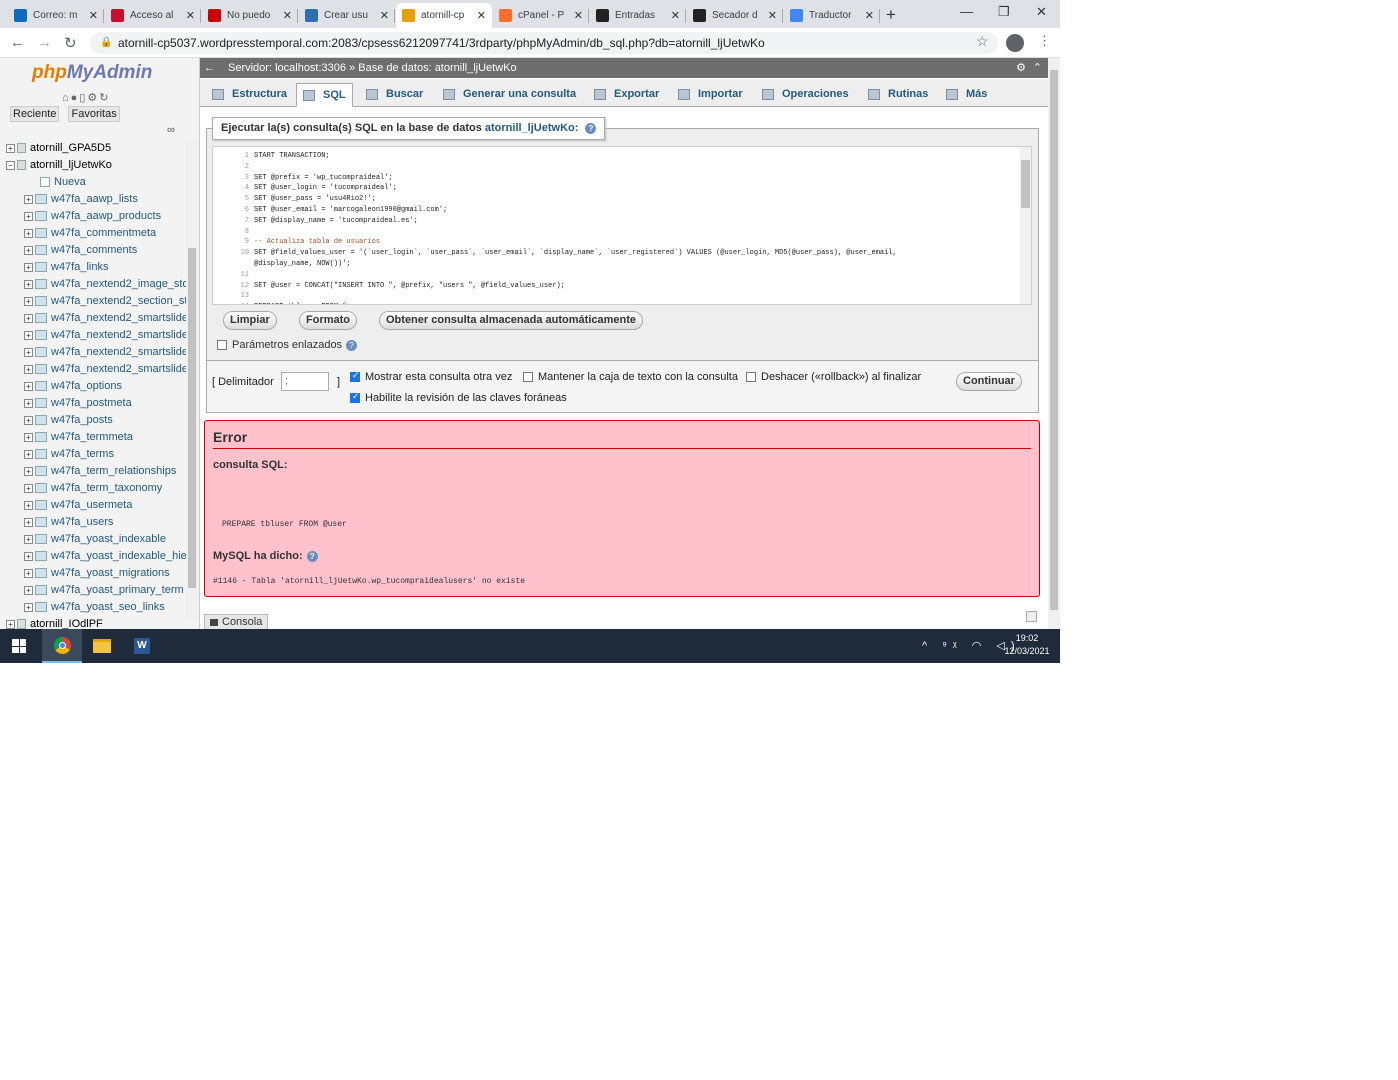 This screenshot has height=1080, width=1398. What do you see at coordinates (966, 11) in the screenshot?
I see `minimize-button: —` at bounding box center [966, 11].